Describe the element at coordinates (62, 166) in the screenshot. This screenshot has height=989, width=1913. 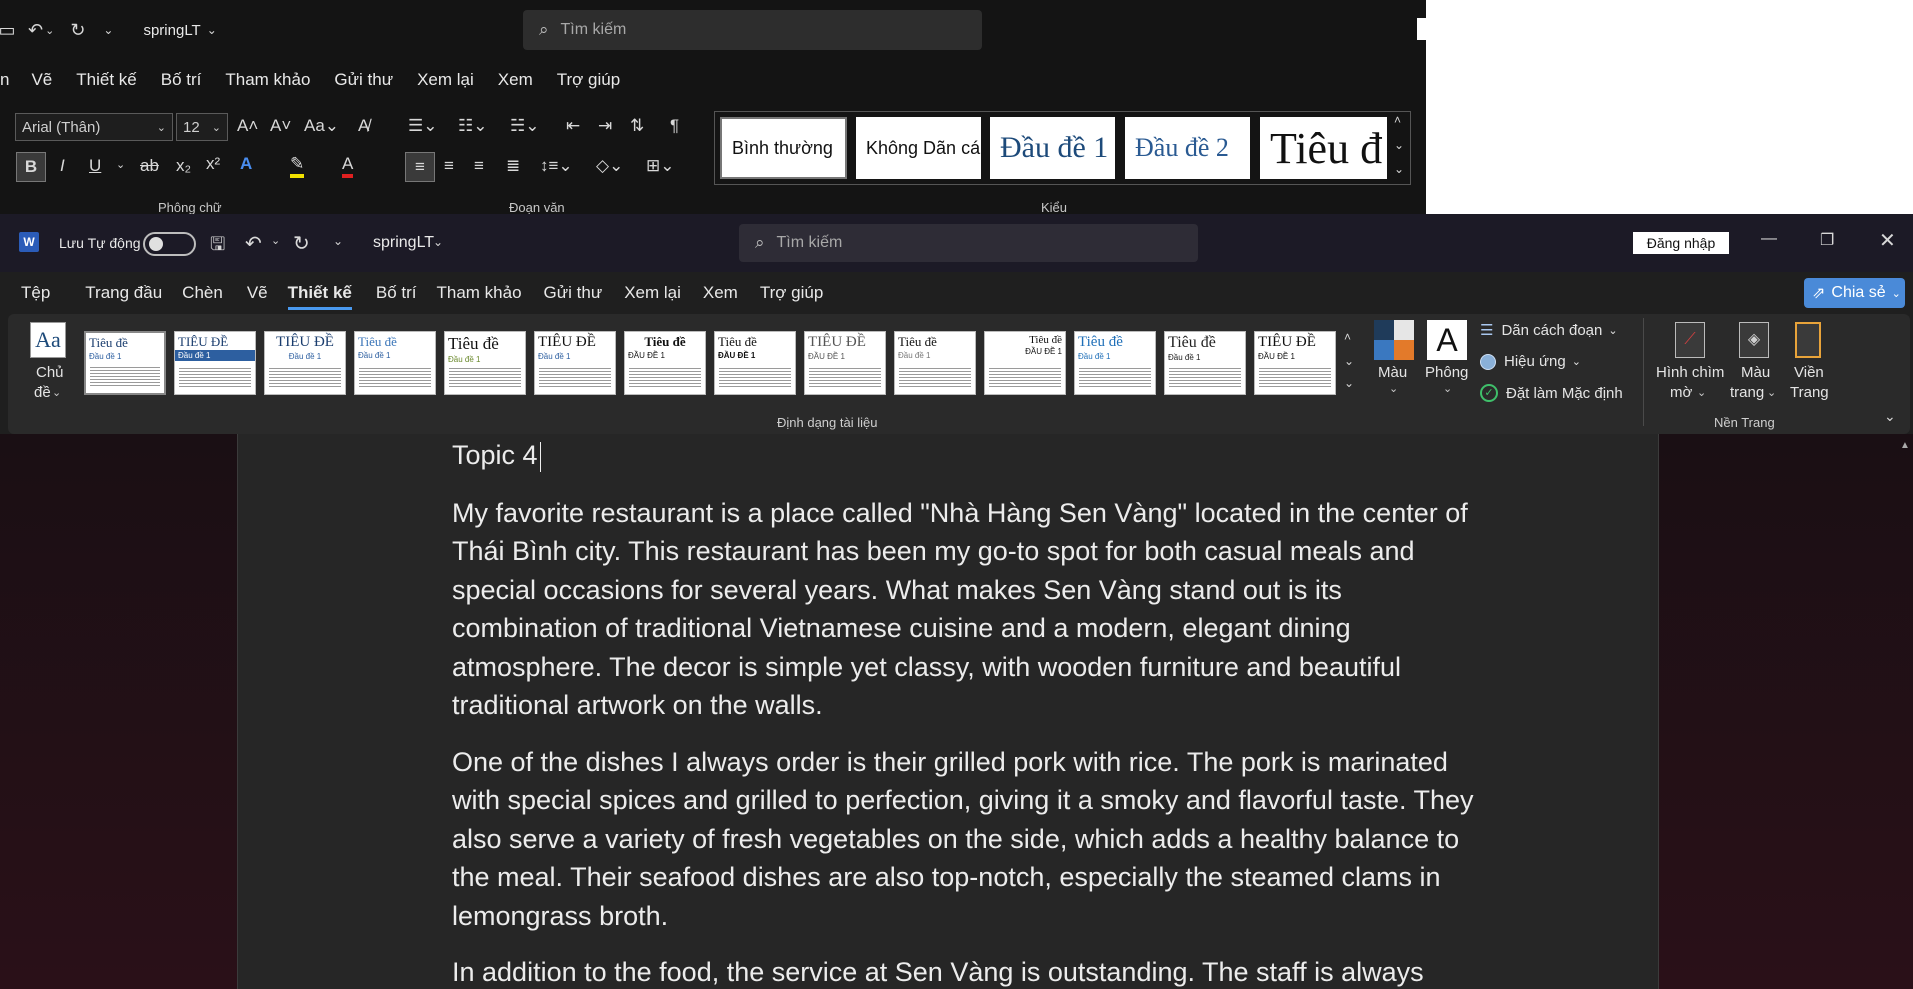
I see `italic-button: I` at that location.